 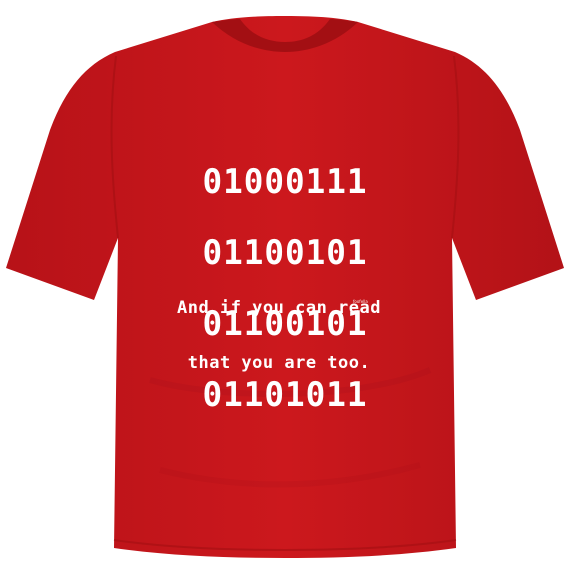 What do you see at coordinates (279, 308) in the screenshot?
I see `tagline-line: And if you can read` at bounding box center [279, 308].